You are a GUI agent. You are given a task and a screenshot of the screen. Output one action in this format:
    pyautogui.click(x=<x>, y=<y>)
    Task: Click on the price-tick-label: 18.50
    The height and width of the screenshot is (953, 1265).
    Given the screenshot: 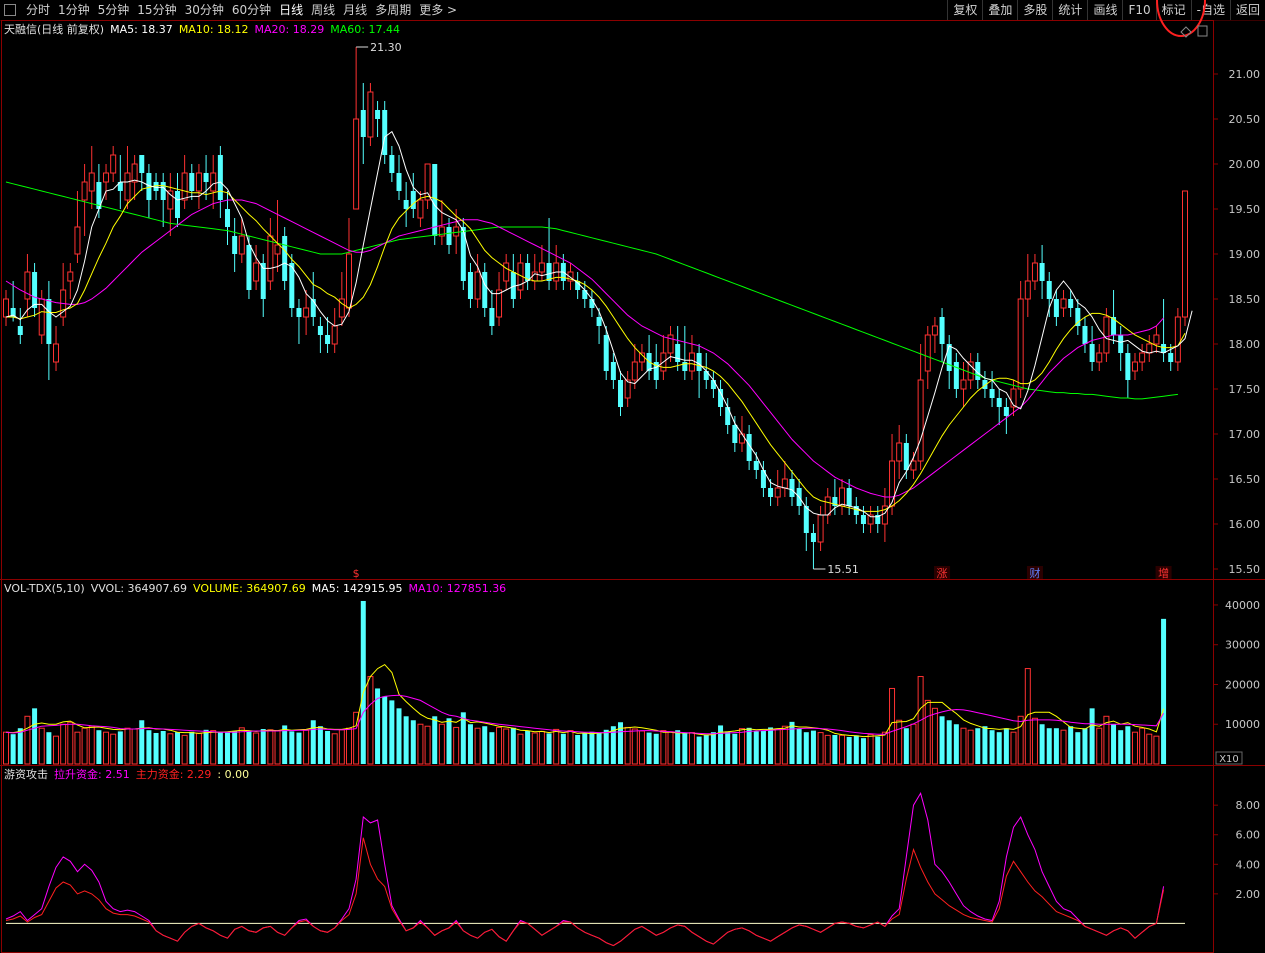 What is the action you would take?
    pyautogui.click(x=1245, y=299)
    